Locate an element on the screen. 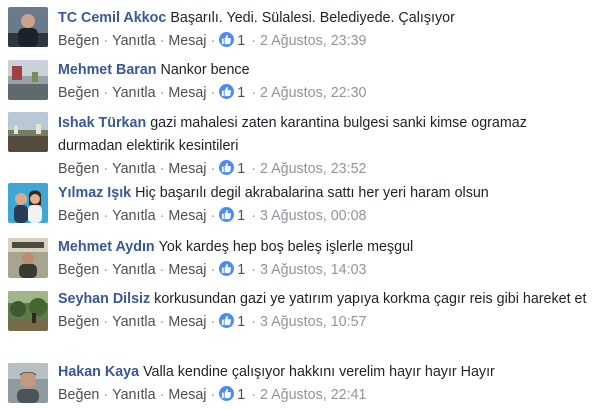  comment-timestamp: 2 Ağustos, 22:41 is located at coordinates (313, 395).